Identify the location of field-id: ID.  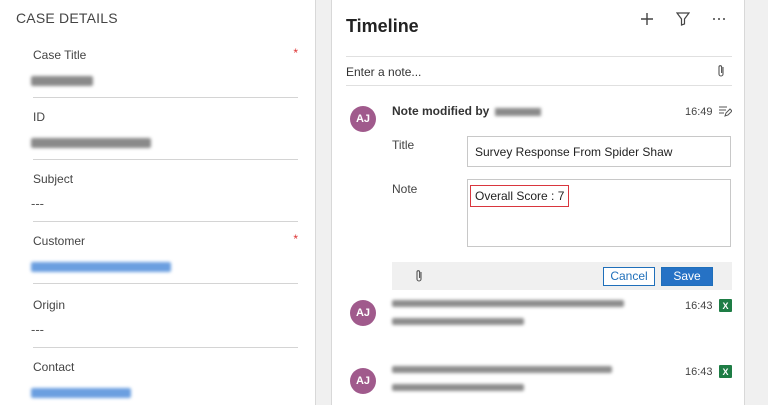
(164, 129).